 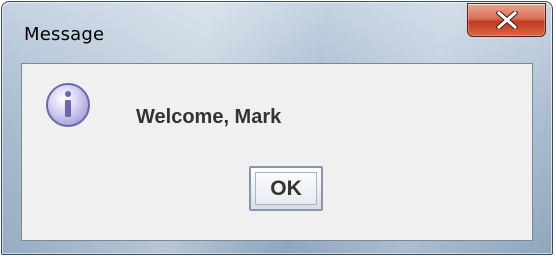 I want to click on ok-button-label: OK, so click(x=286, y=188).